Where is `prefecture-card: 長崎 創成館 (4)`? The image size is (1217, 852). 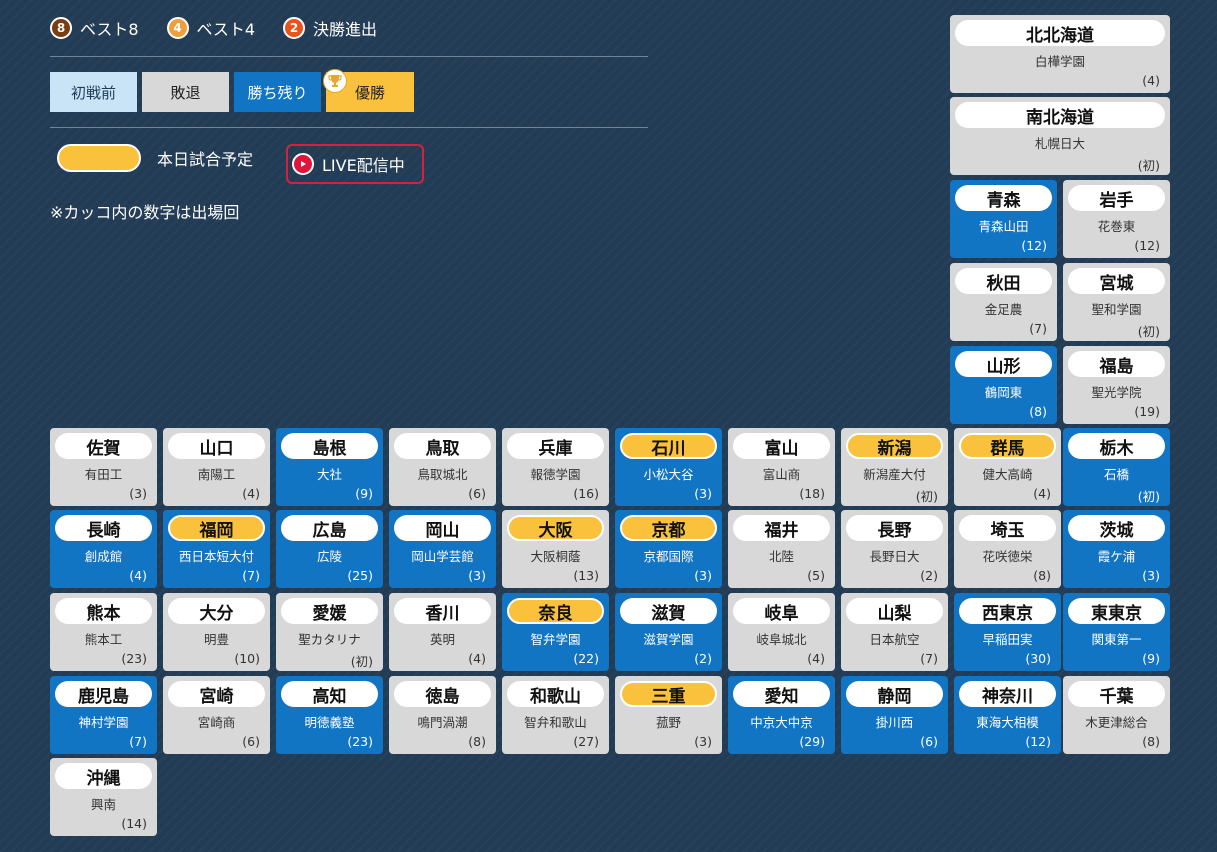
prefecture-card: 長崎 創成館 (4) is located at coordinates (103, 549).